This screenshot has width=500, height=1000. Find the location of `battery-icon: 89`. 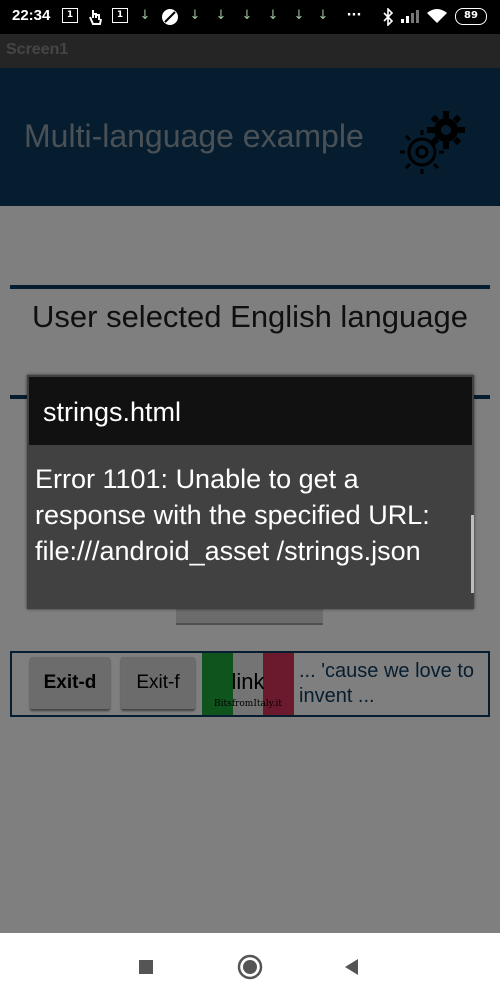

battery-icon: 89 is located at coordinates (471, 16).